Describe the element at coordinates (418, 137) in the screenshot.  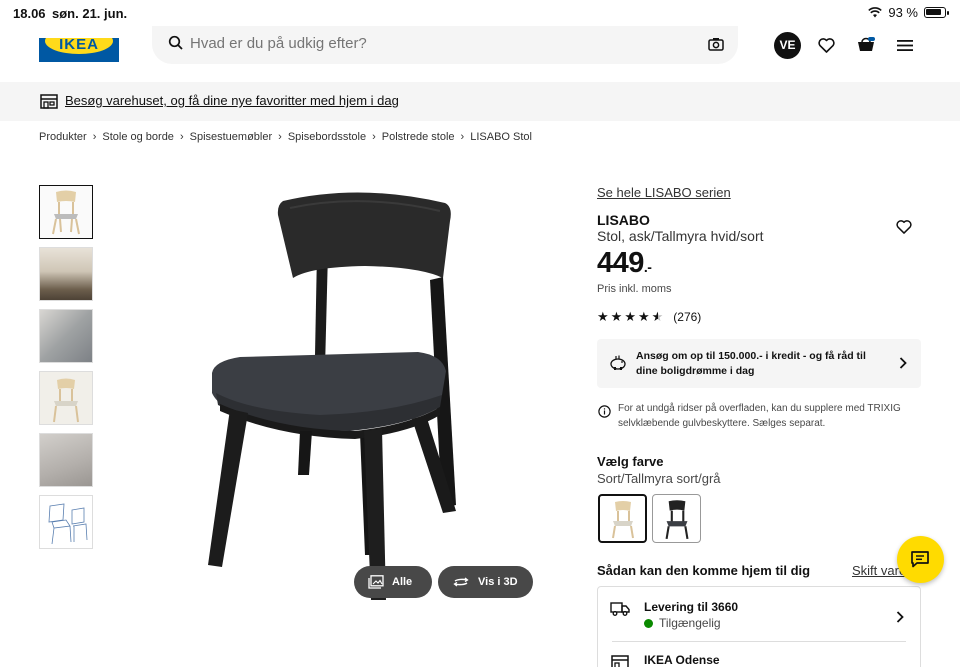
I see `breadcrumb-item: Polstrede stole` at that location.